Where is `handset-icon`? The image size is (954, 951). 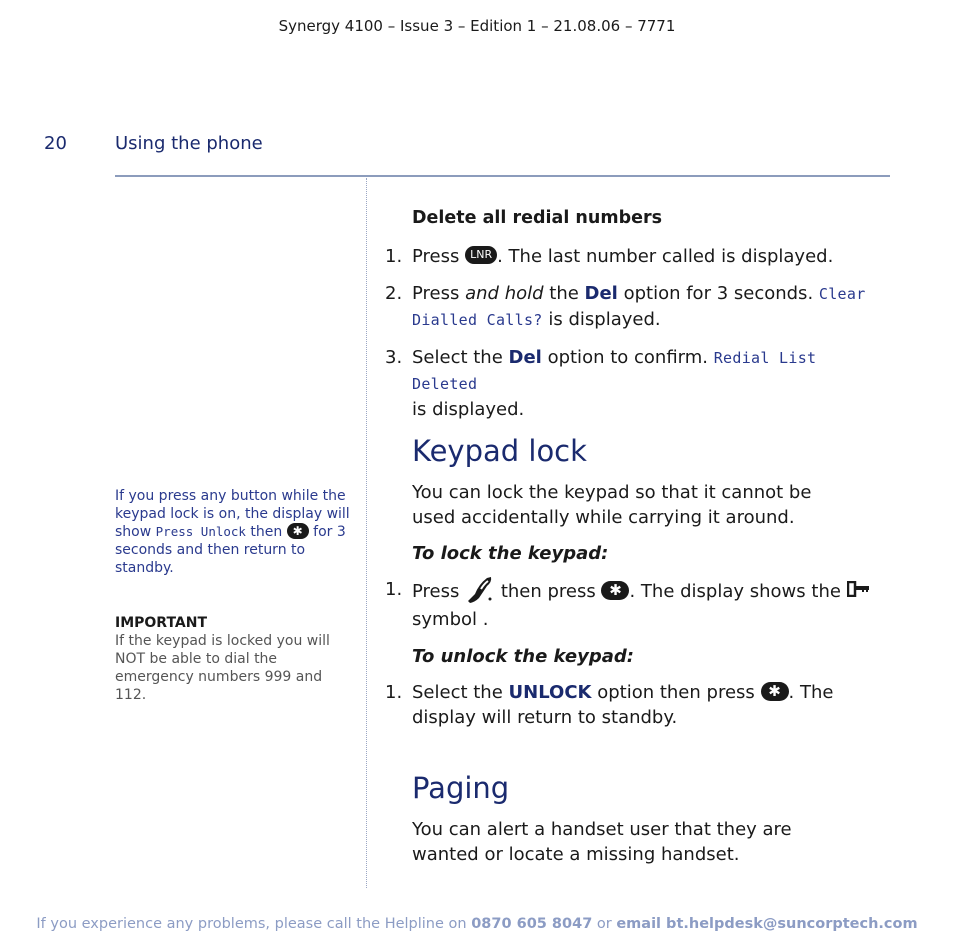
handset-icon is located at coordinates (480, 590).